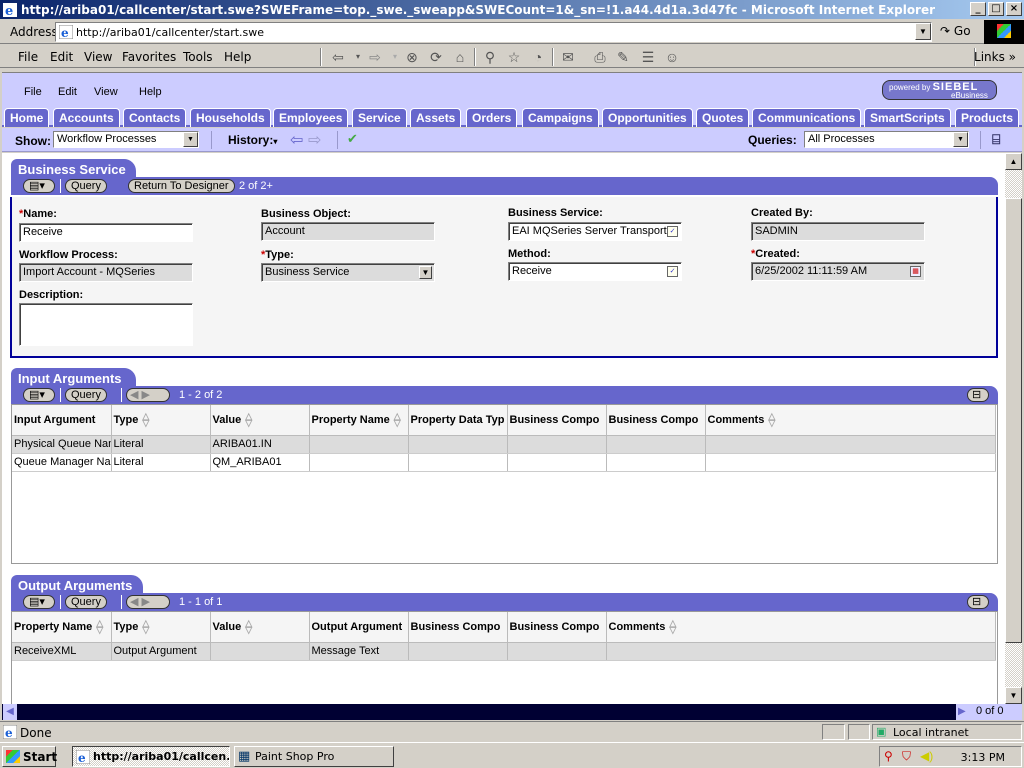 The height and width of the screenshot is (768, 1024). What do you see at coordinates (1013, 420) in the screenshot?
I see `scroll-thumb` at bounding box center [1013, 420].